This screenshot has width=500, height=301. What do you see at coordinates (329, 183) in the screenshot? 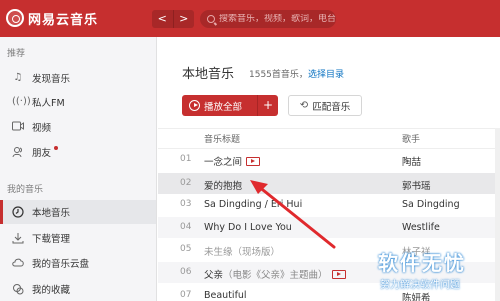
I see `table-row: 02 爱的抱抱 郭书瑶` at bounding box center [329, 183].